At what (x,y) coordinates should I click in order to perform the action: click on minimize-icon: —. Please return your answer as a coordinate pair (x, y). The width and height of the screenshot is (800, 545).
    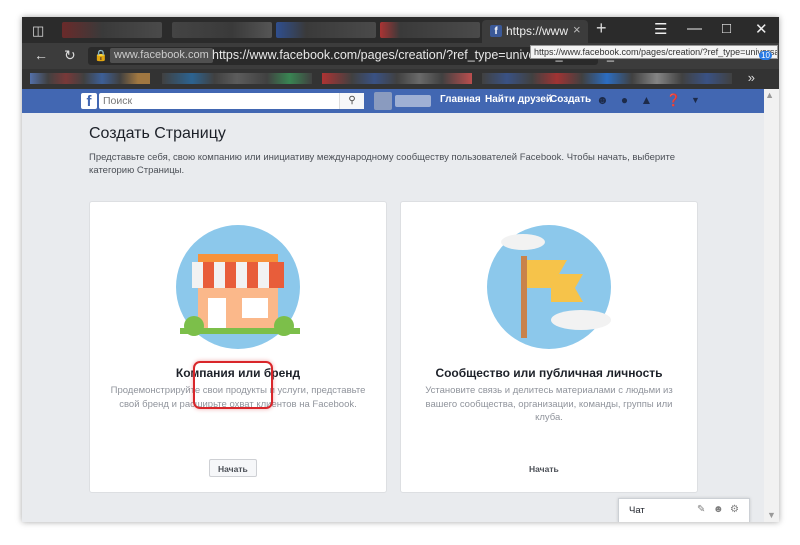
    Looking at the image, I should click on (694, 28).